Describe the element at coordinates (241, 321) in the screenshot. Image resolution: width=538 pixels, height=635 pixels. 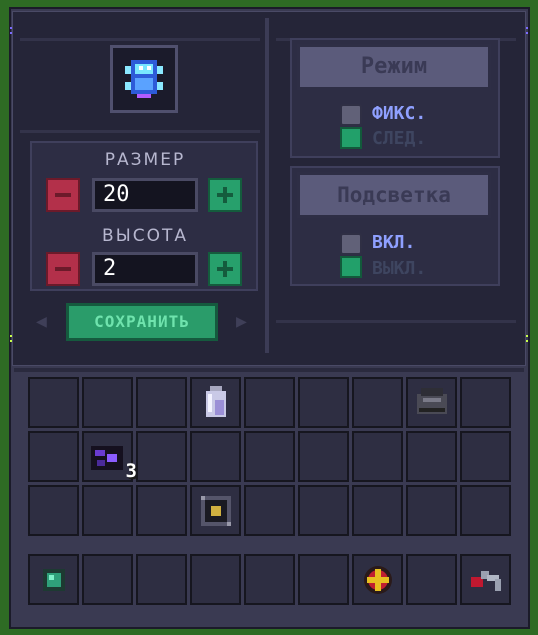
I see `arrow-right-icon: ▶` at that location.